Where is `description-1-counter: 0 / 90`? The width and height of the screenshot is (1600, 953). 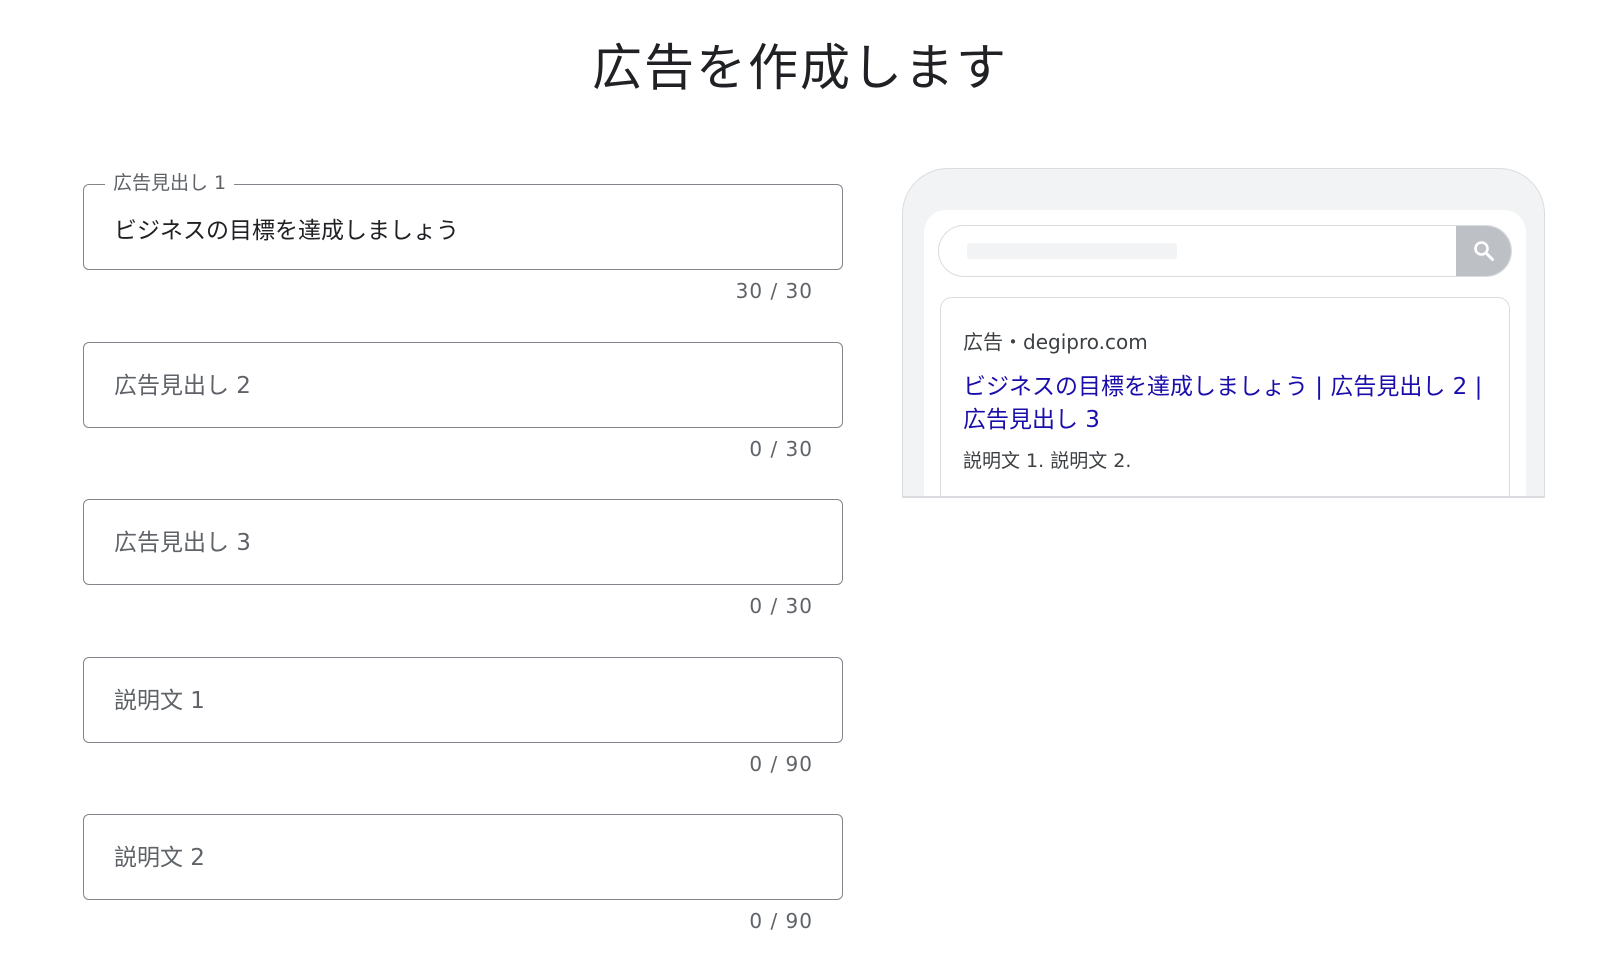 description-1-counter: 0 / 90 is located at coordinates (781, 763).